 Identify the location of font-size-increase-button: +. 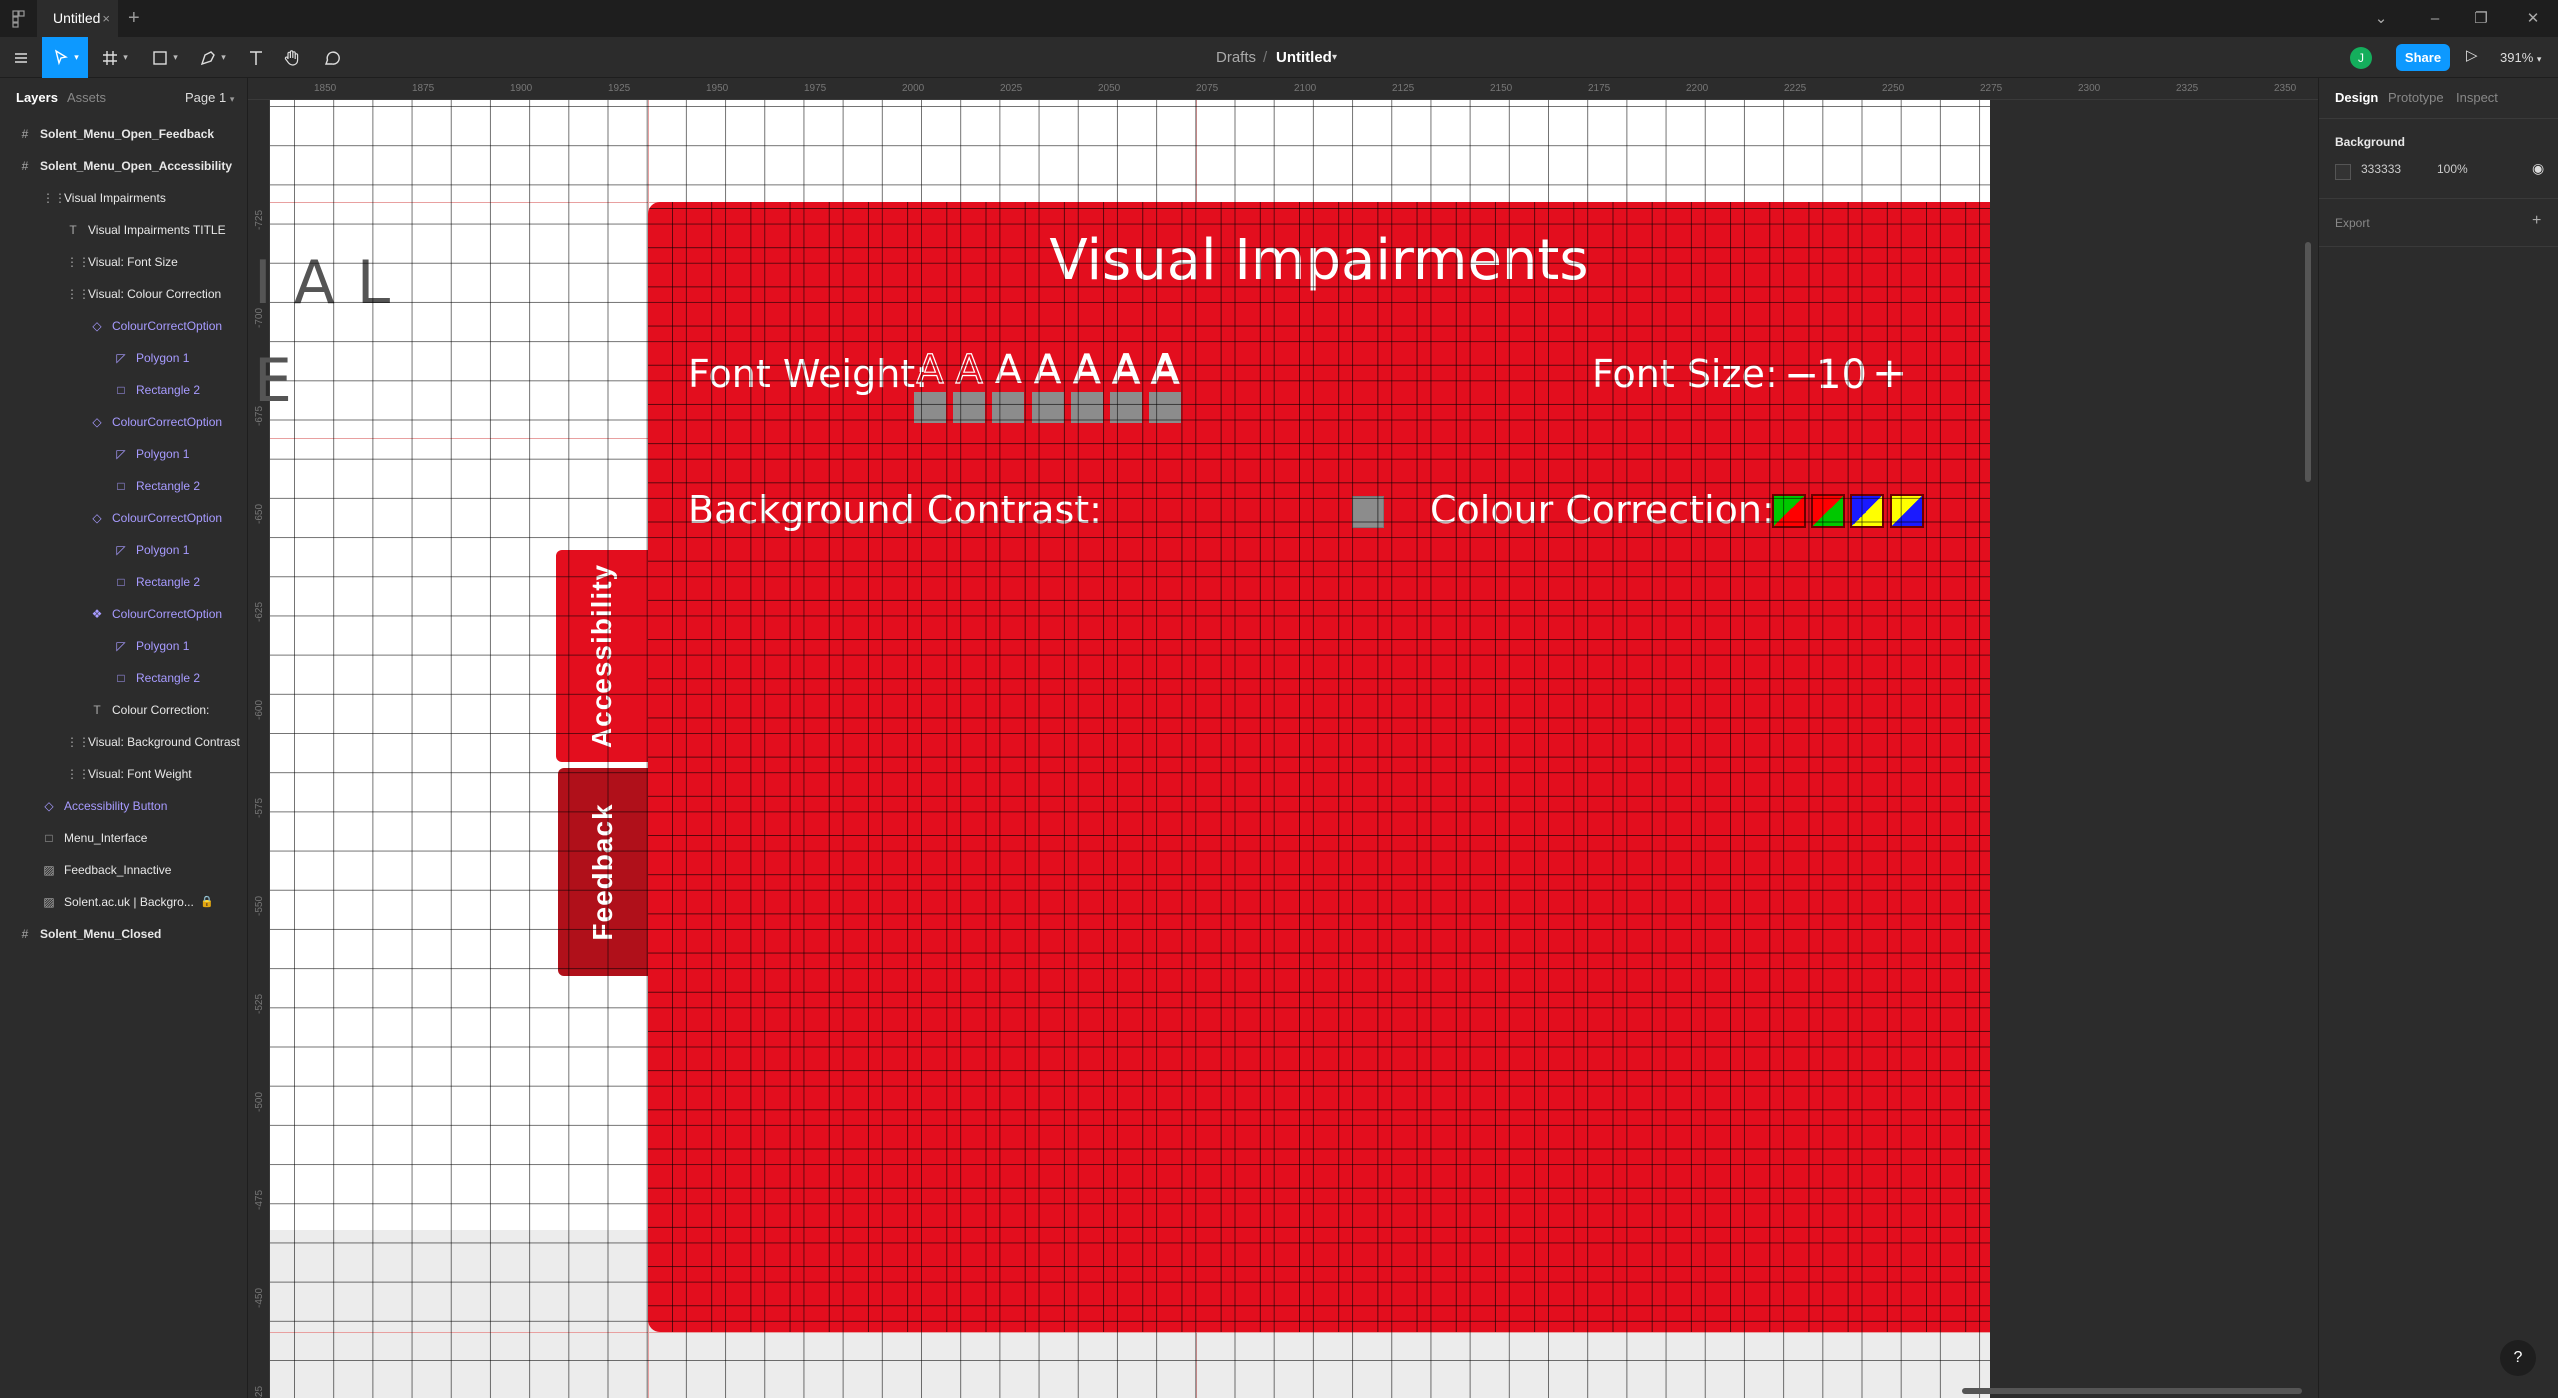
(1889, 372).